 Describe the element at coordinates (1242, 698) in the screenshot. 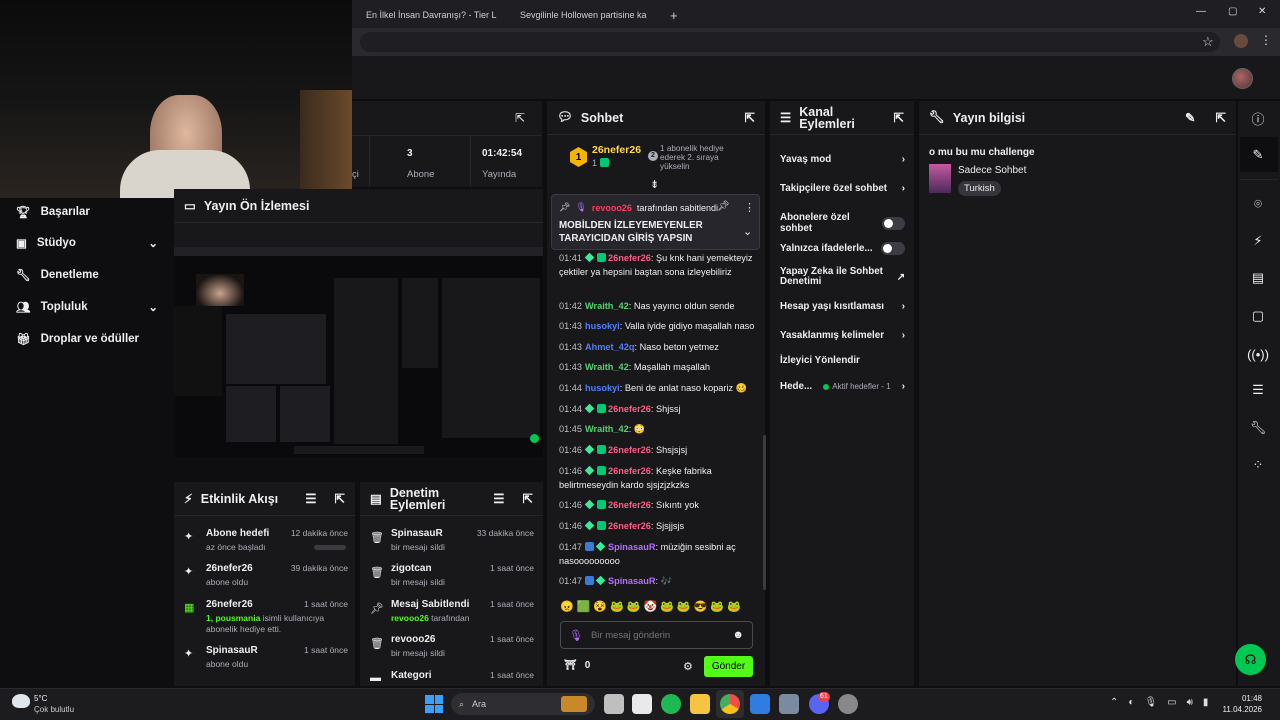

I see `clock-time: 01:48` at that location.